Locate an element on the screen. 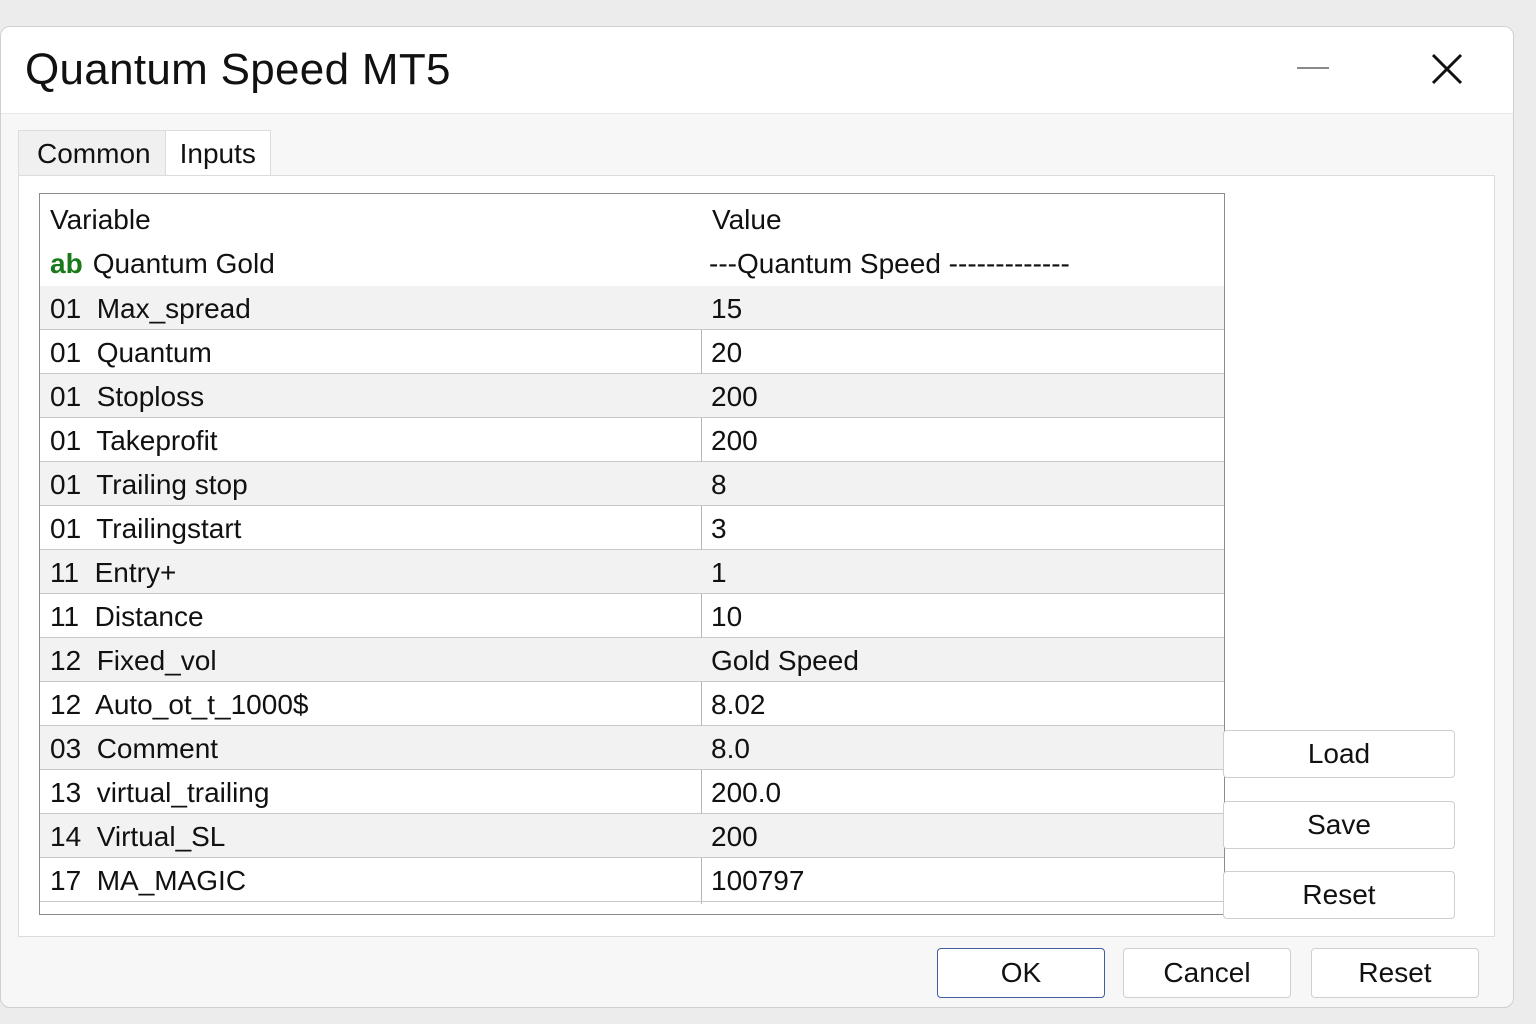 The width and height of the screenshot is (1536, 1024). table-row: 01 Stoploss 200 is located at coordinates (632, 396).